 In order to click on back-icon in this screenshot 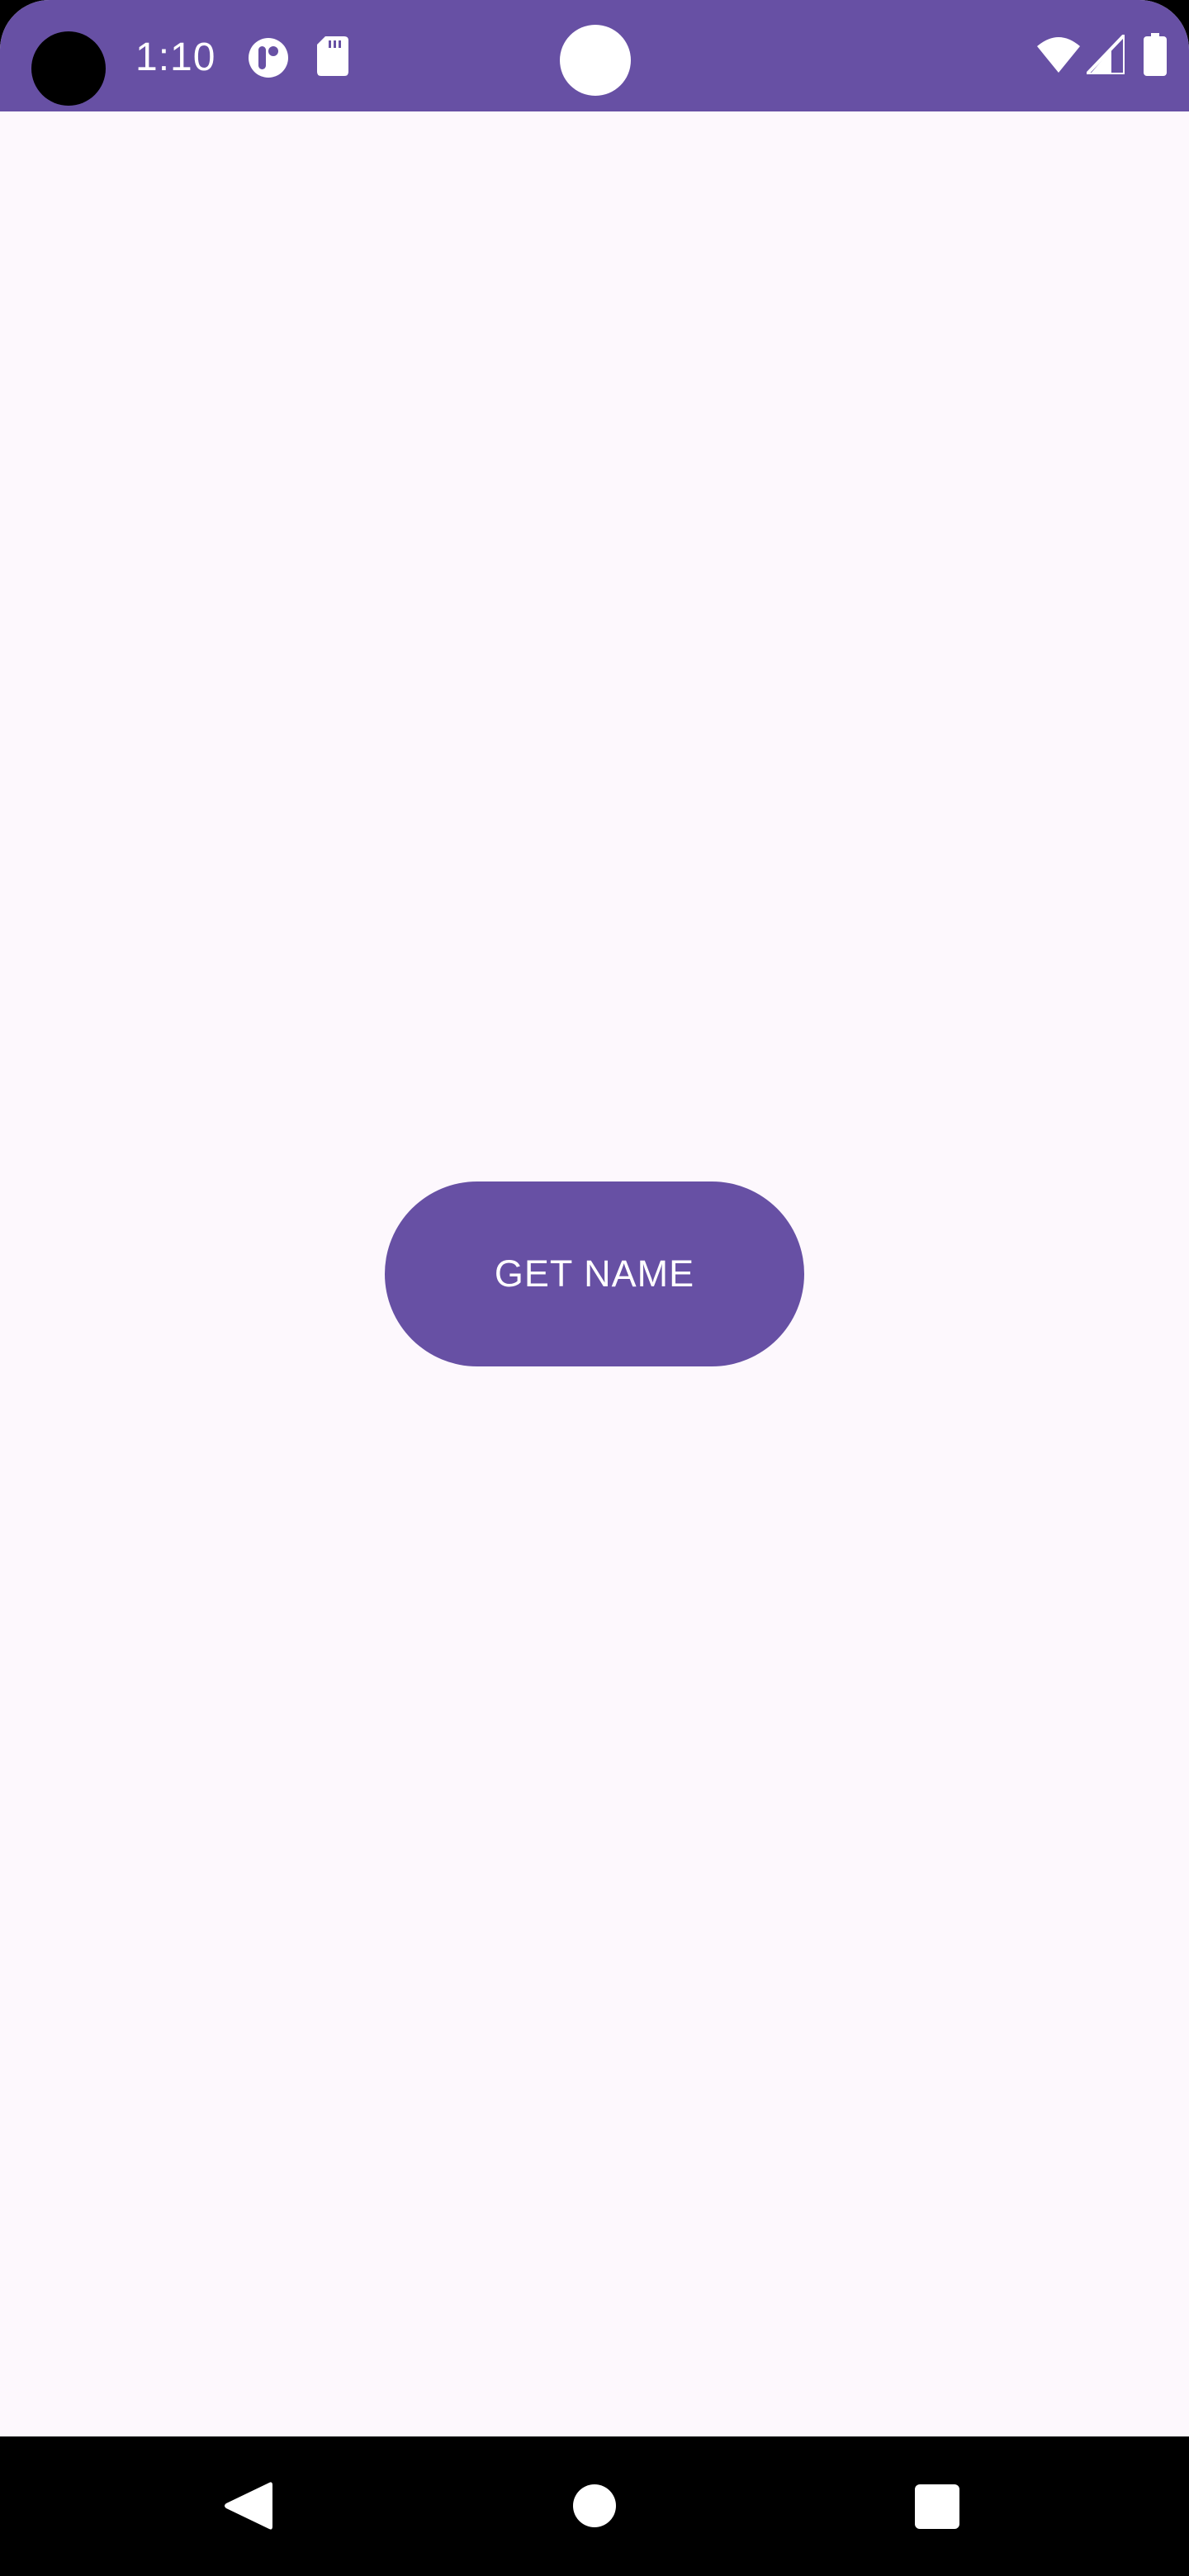, I will do `click(247, 2505)`.